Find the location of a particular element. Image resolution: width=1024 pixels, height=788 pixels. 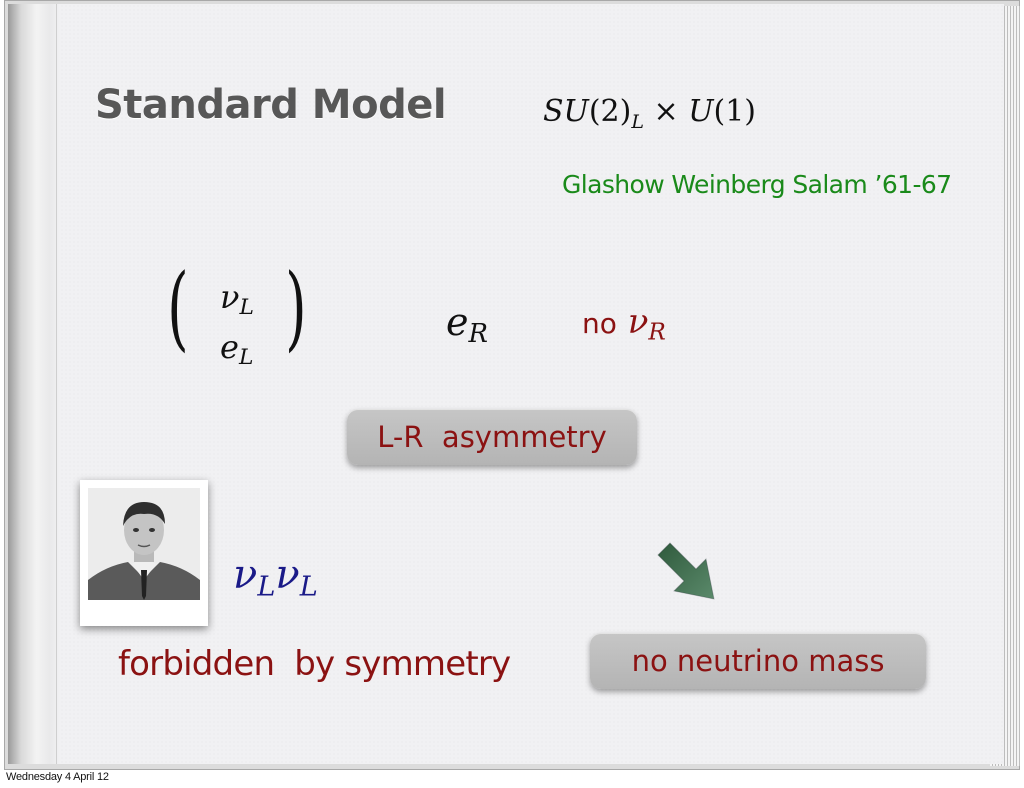

gauge-u-arg: (1) is located at coordinates (734, 111).